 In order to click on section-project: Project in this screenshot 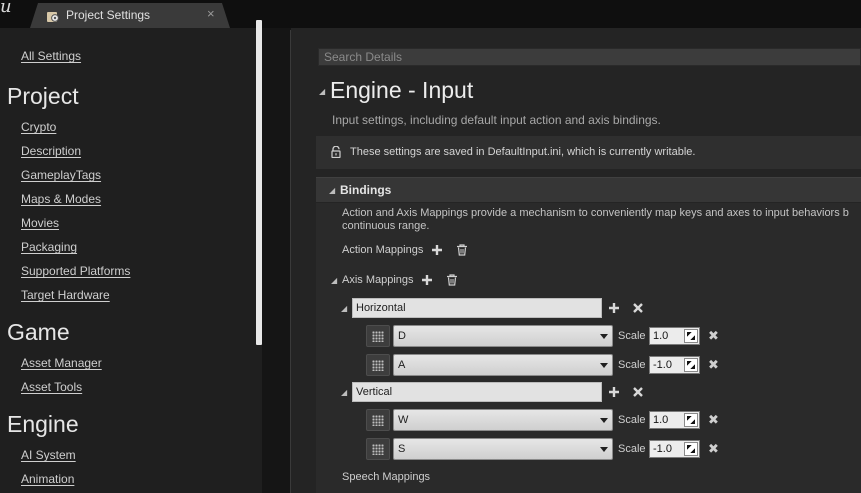, I will do `click(43, 96)`.